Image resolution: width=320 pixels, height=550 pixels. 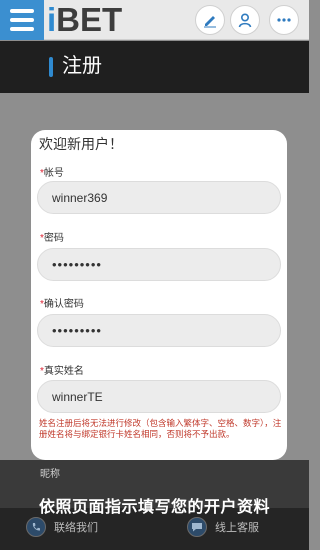 I want to click on welcome-text: 欢迎新用户！, so click(x=81, y=144).